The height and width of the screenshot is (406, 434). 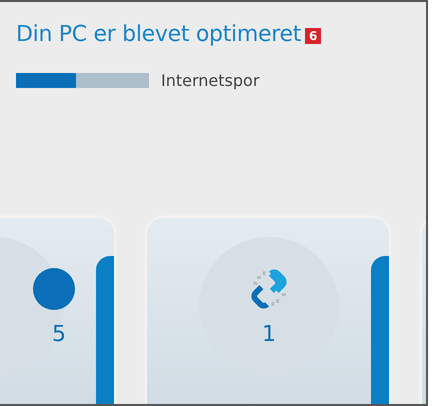 What do you see at coordinates (57, 311) in the screenshot?
I see `card: 5` at bounding box center [57, 311].